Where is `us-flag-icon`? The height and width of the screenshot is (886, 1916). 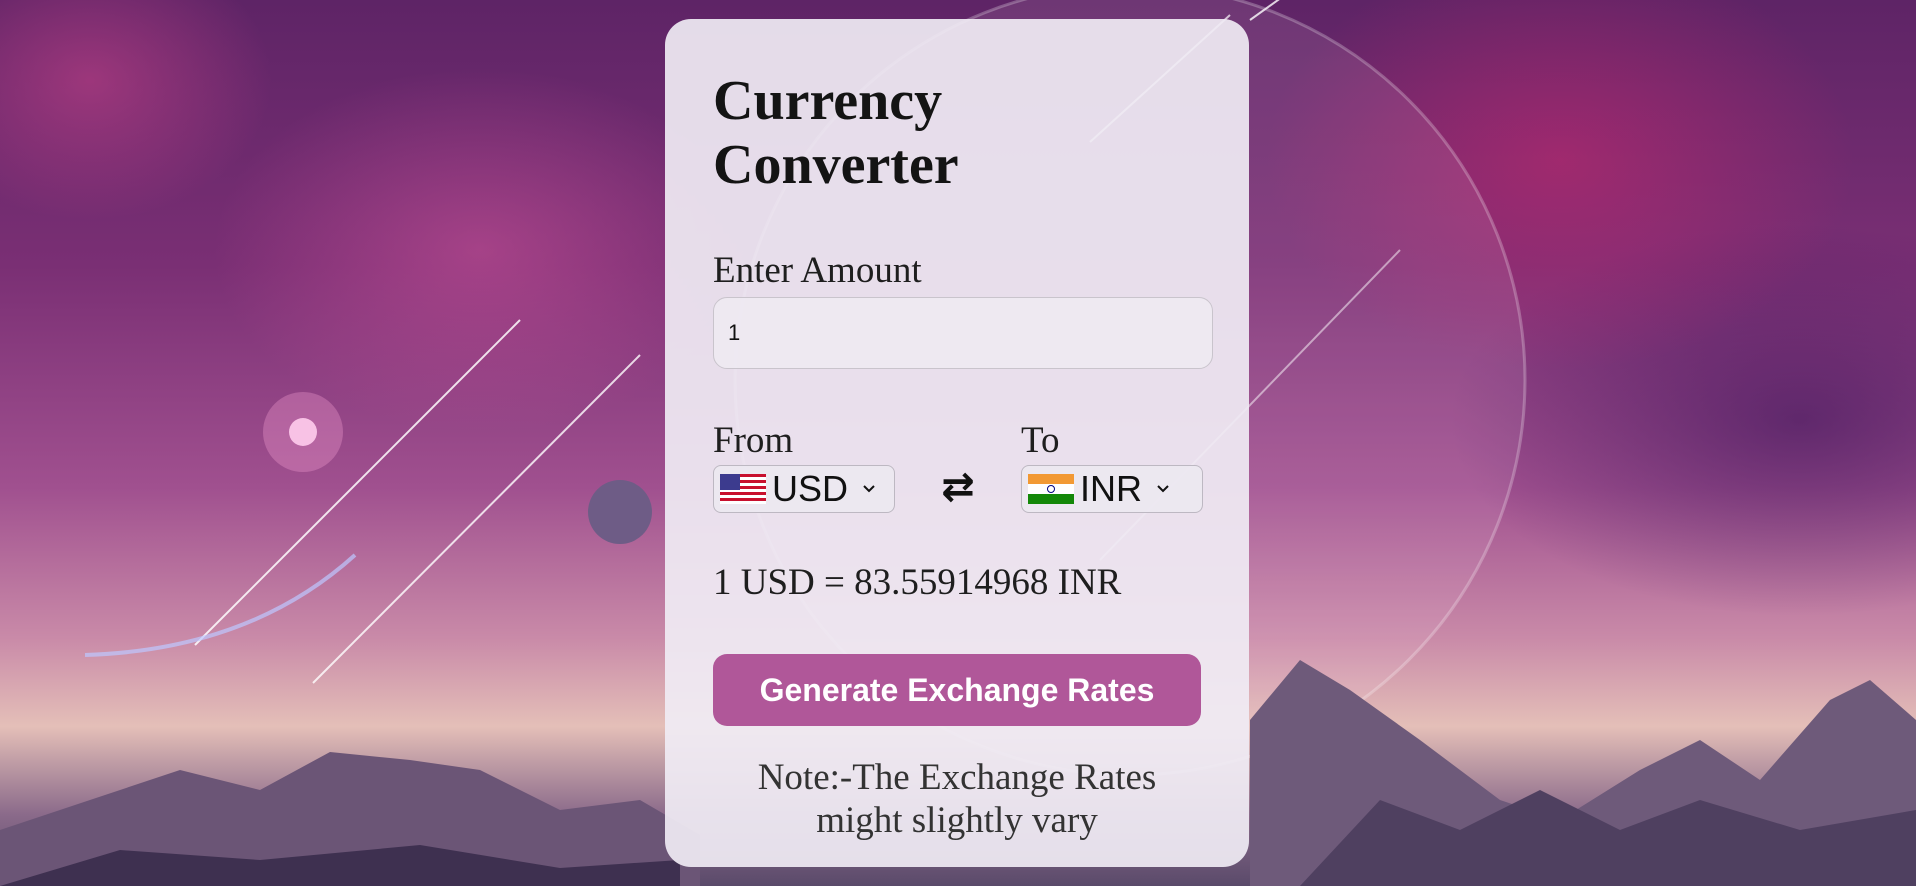 us-flag-icon is located at coordinates (743, 489).